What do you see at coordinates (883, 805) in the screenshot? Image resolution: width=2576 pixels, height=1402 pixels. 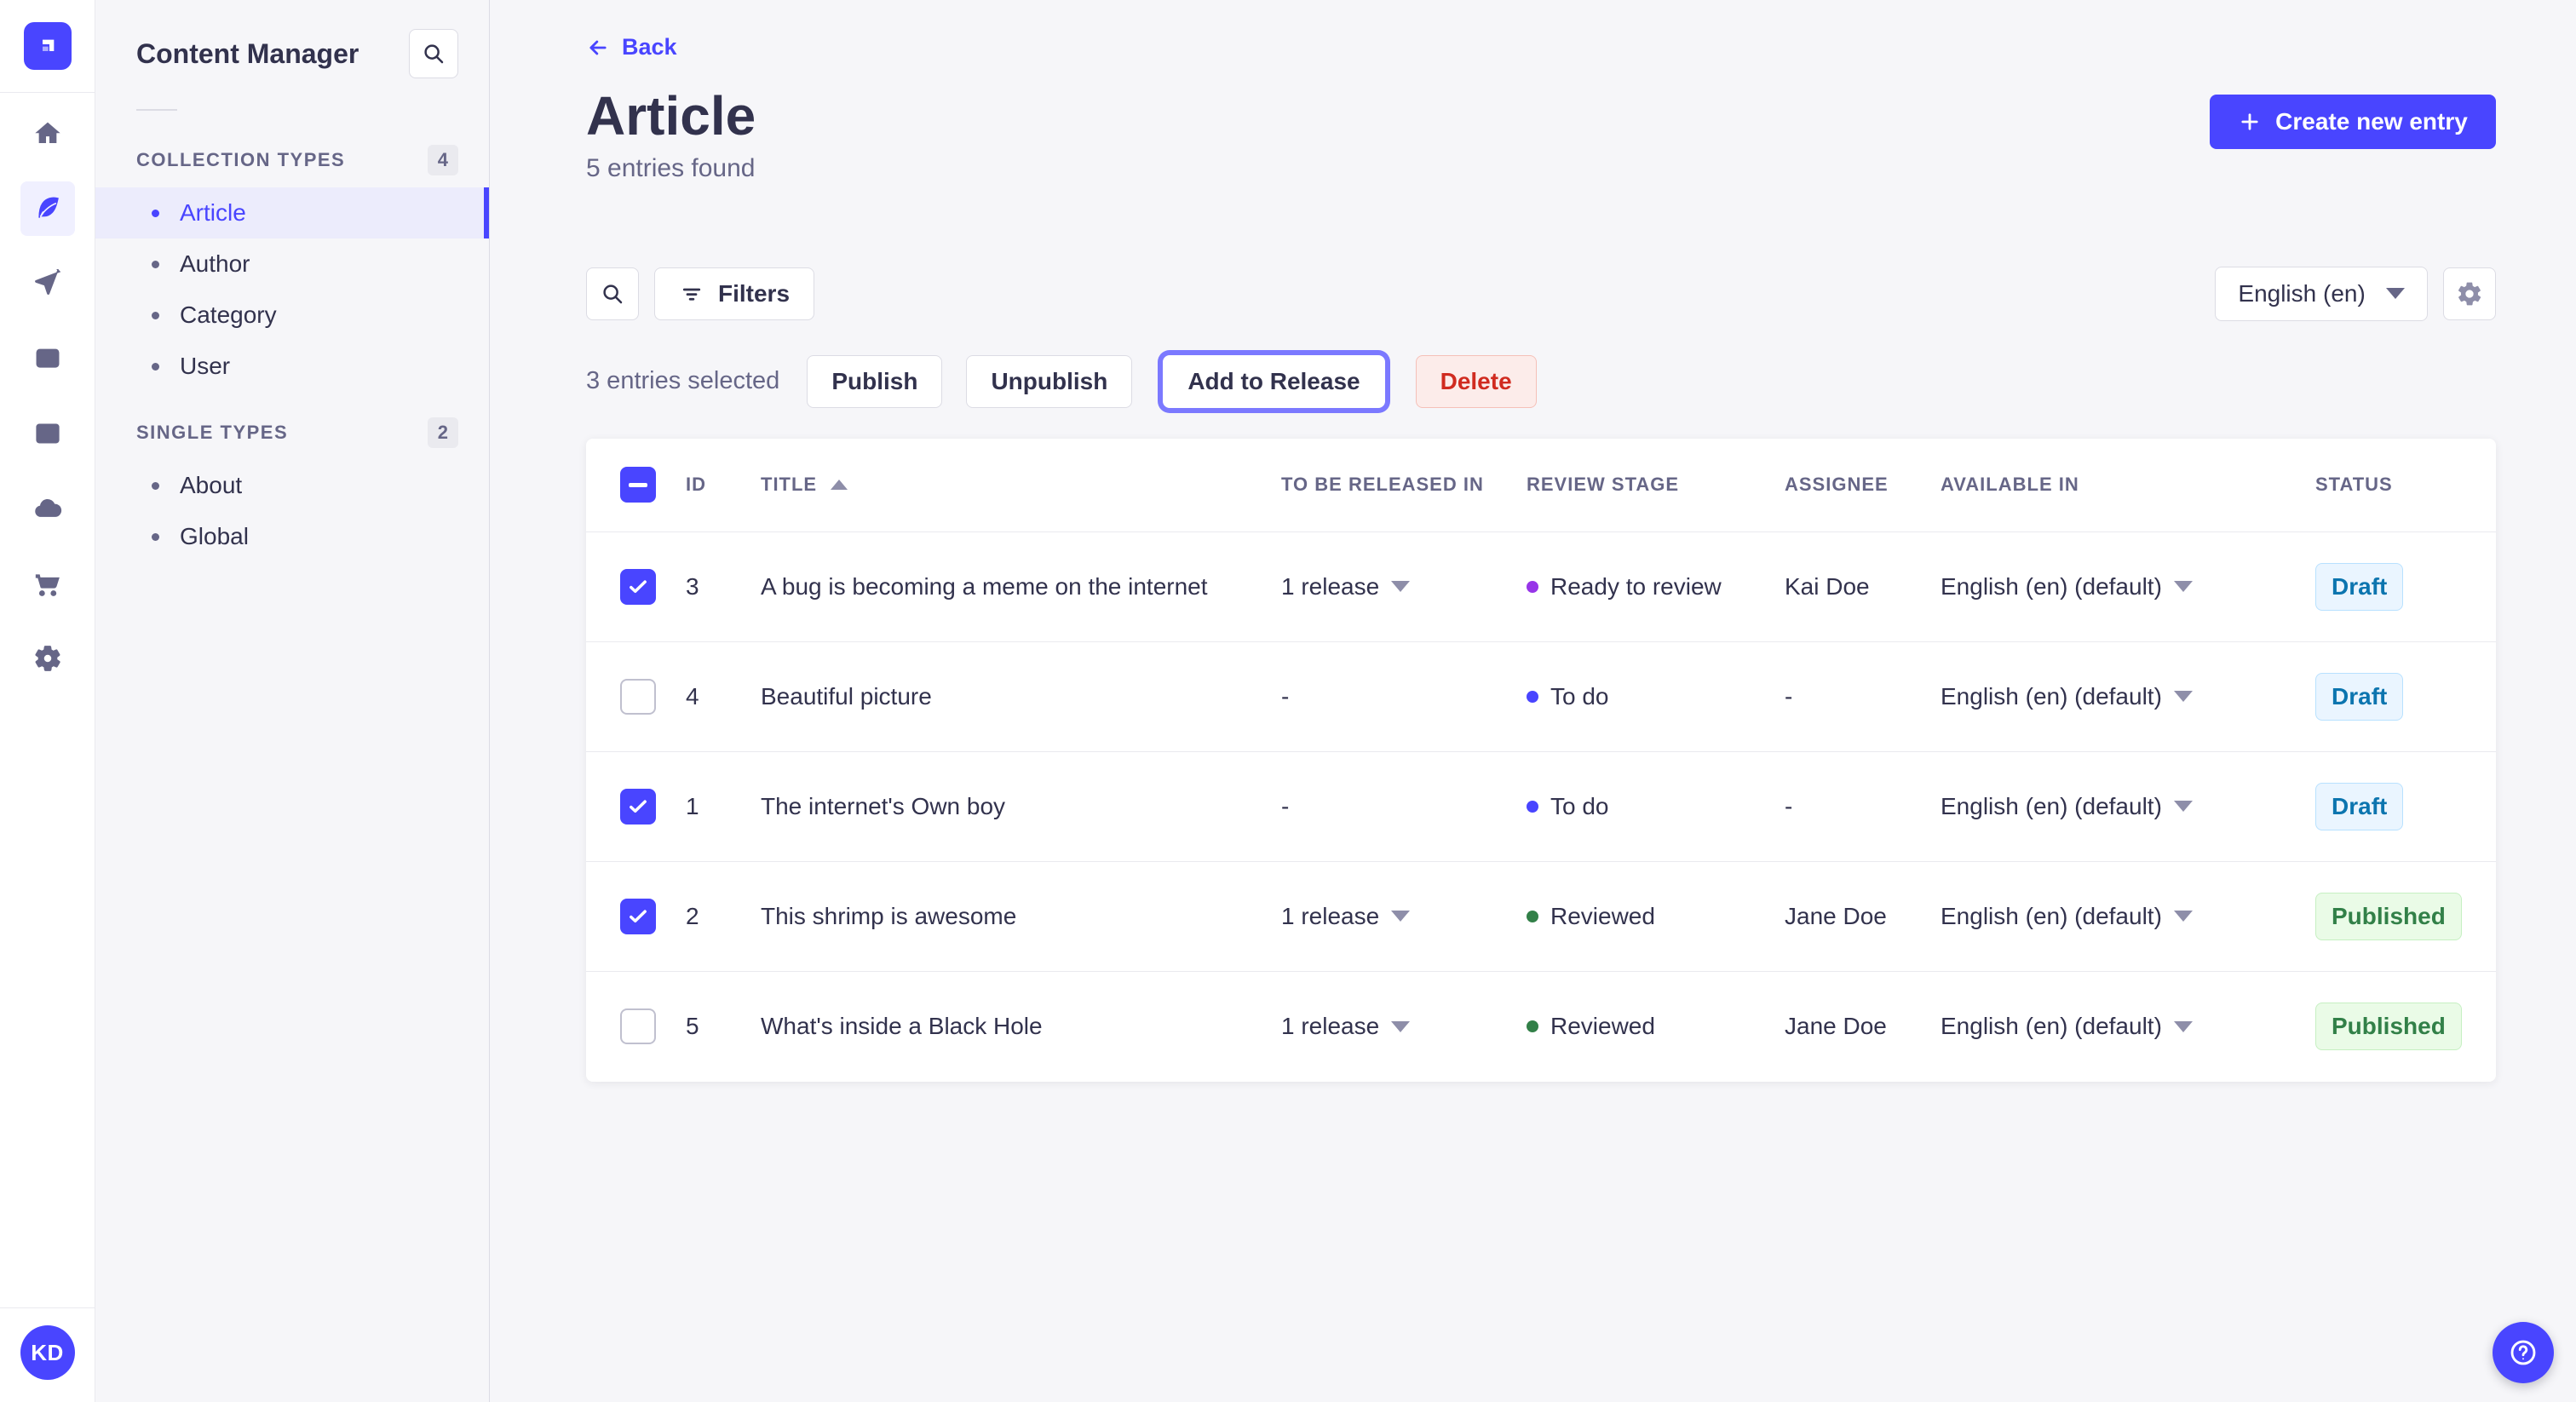 I see `cell-title: The internet's Own boy` at bounding box center [883, 805].